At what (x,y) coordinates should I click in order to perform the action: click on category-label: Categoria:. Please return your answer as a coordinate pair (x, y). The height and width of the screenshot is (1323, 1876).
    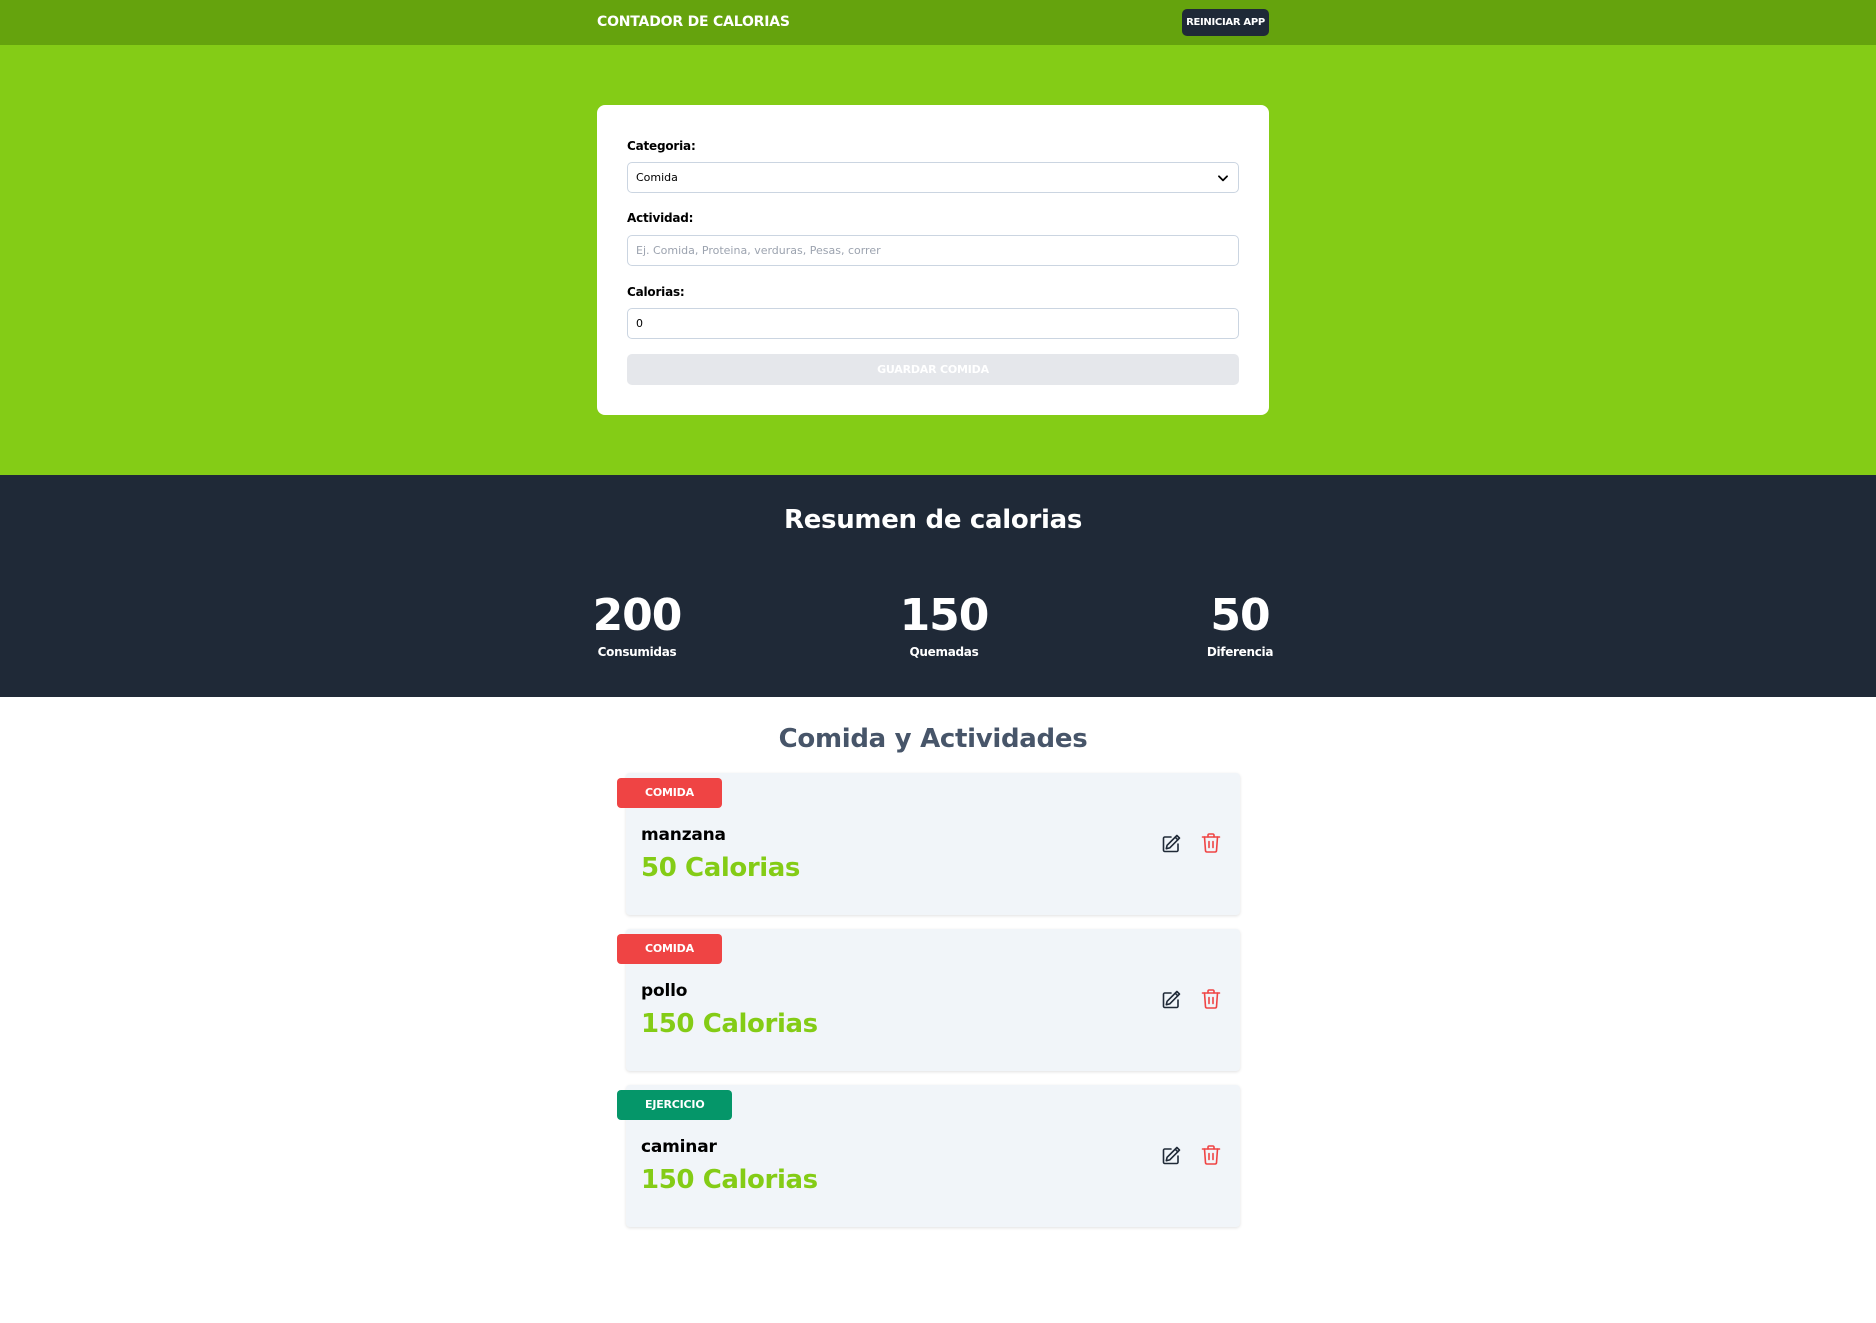
    Looking at the image, I should click on (661, 146).